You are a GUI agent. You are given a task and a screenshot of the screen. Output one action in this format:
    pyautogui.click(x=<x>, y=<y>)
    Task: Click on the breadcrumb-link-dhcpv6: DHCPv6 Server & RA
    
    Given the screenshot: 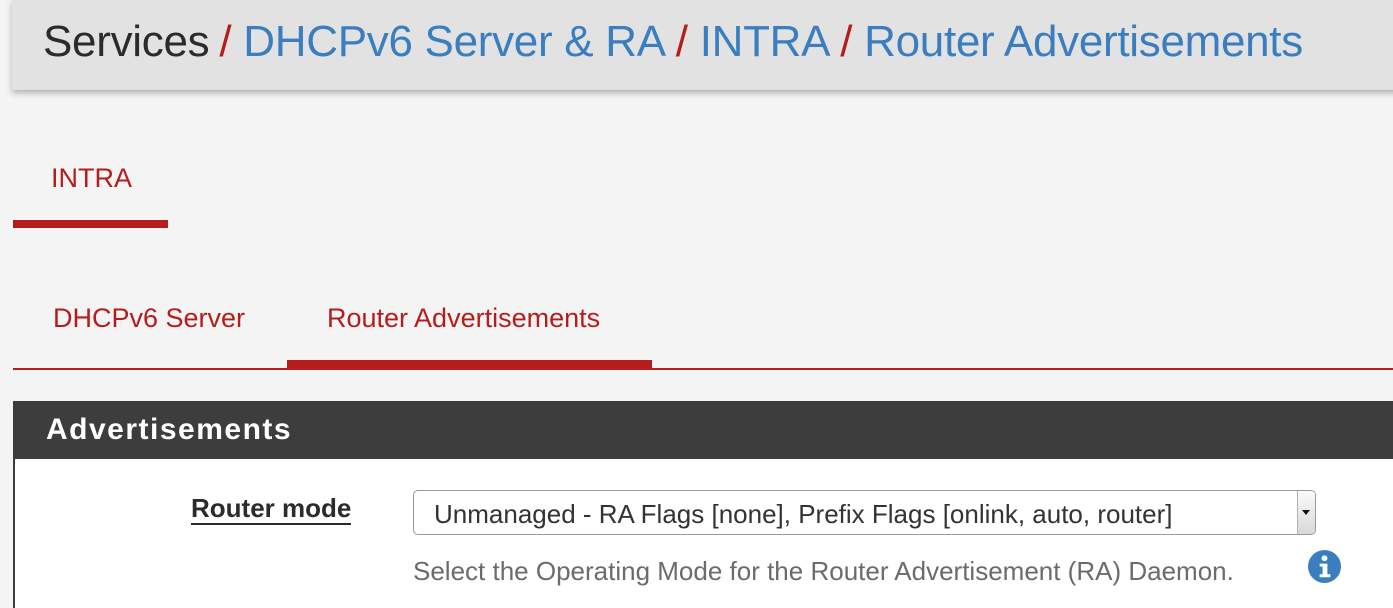 What is the action you would take?
    pyautogui.click(x=454, y=41)
    